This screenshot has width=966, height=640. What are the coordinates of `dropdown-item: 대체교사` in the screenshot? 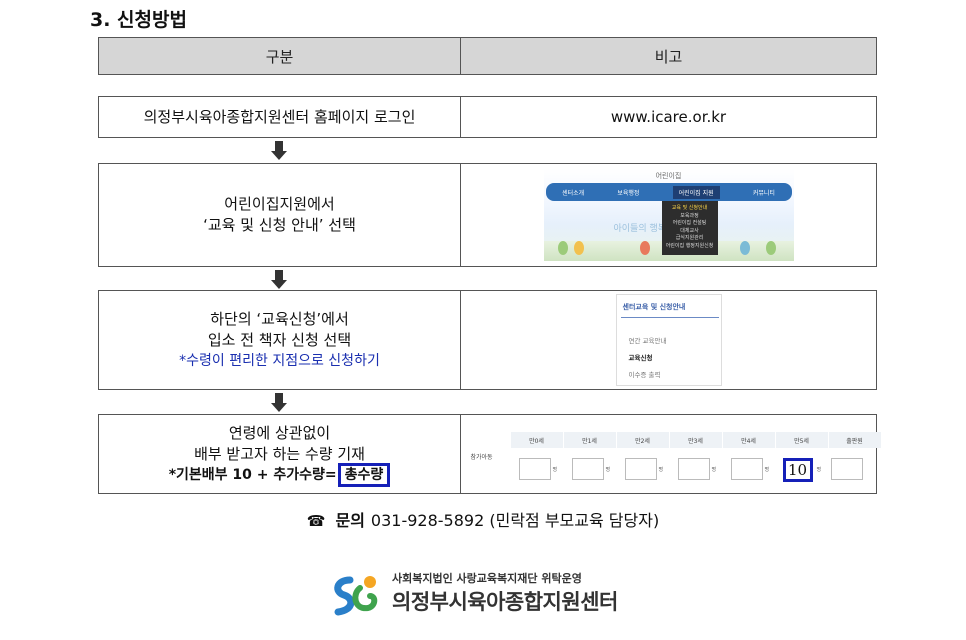 It's located at (689, 230).